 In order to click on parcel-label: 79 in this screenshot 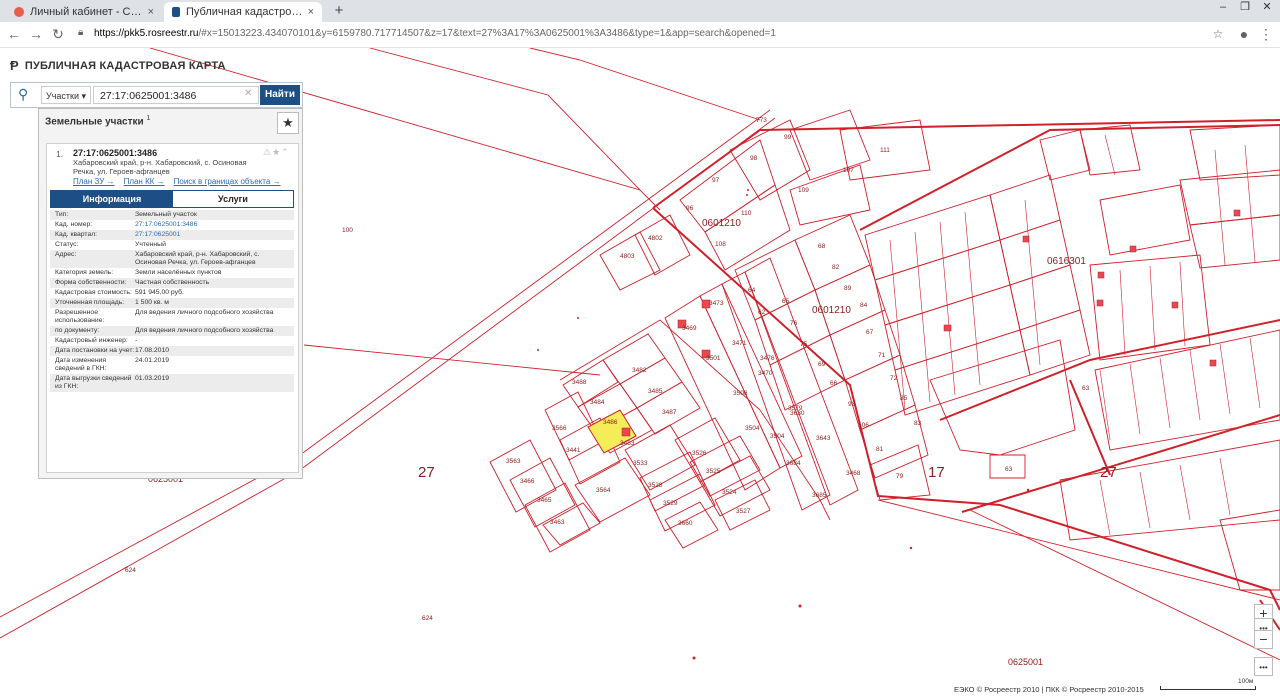, I will do `click(900, 476)`.